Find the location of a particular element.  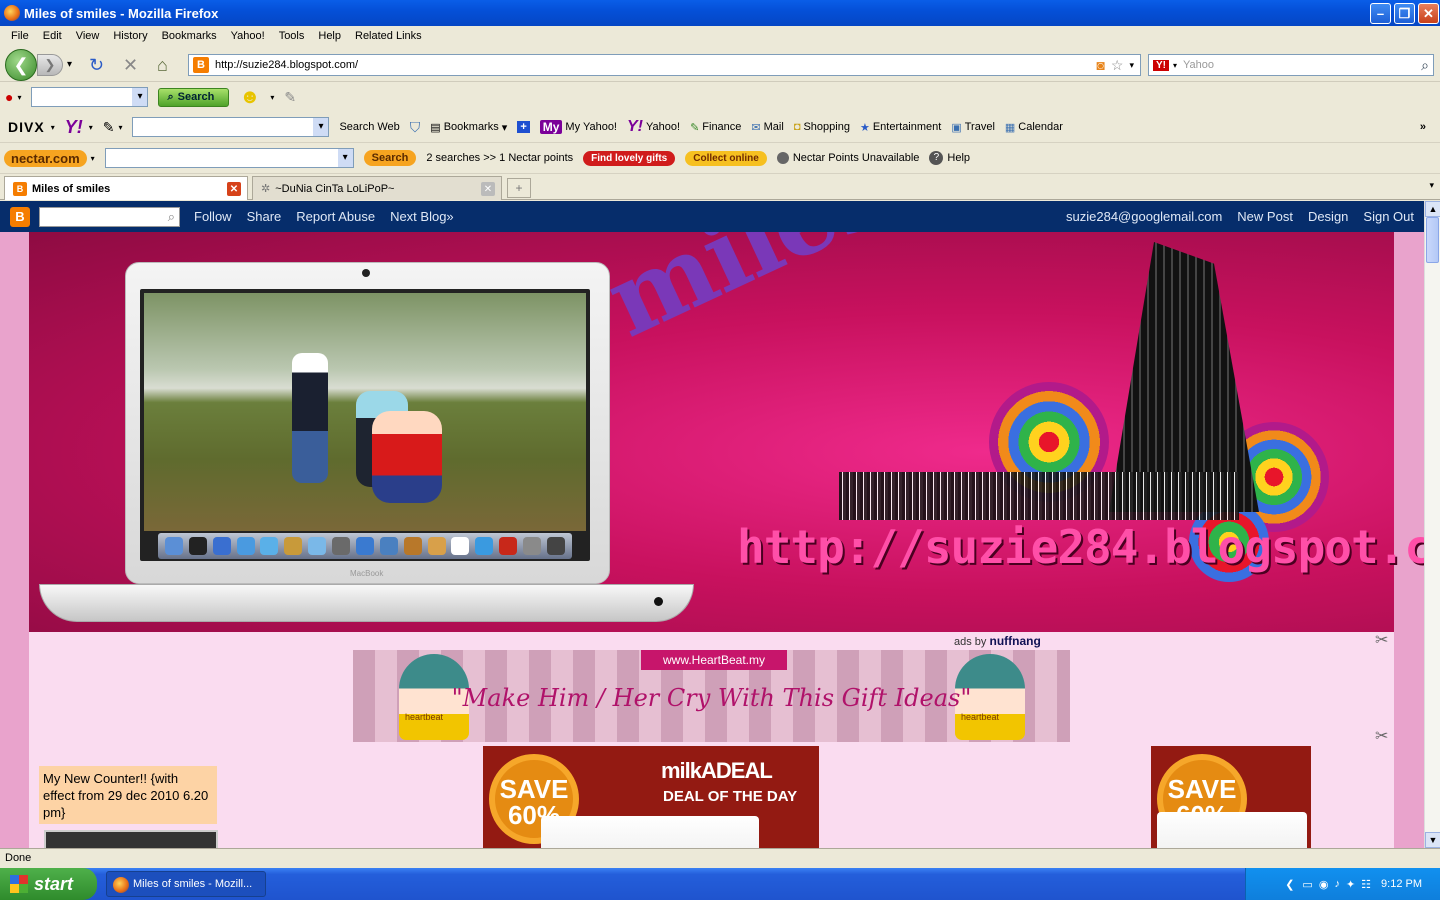

new-post-link: New Post is located at coordinates (1265, 216).